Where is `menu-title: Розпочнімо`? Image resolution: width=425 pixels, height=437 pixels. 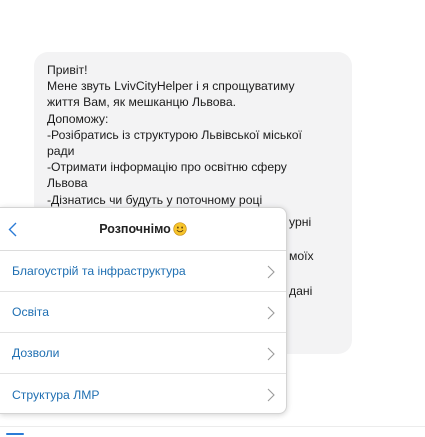
menu-title: Розпочнімо is located at coordinates (143, 229).